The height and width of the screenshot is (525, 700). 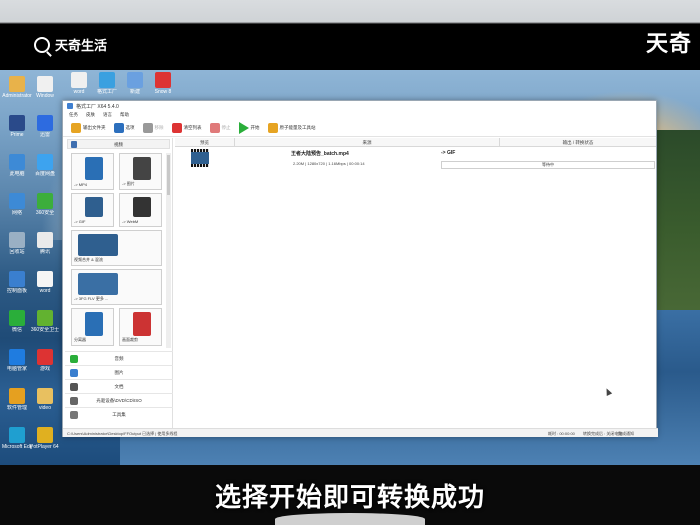 What do you see at coordinates (130, 127) in the screenshot?
I see `toolbar-label: 选项` at bounding box center [130, 127].